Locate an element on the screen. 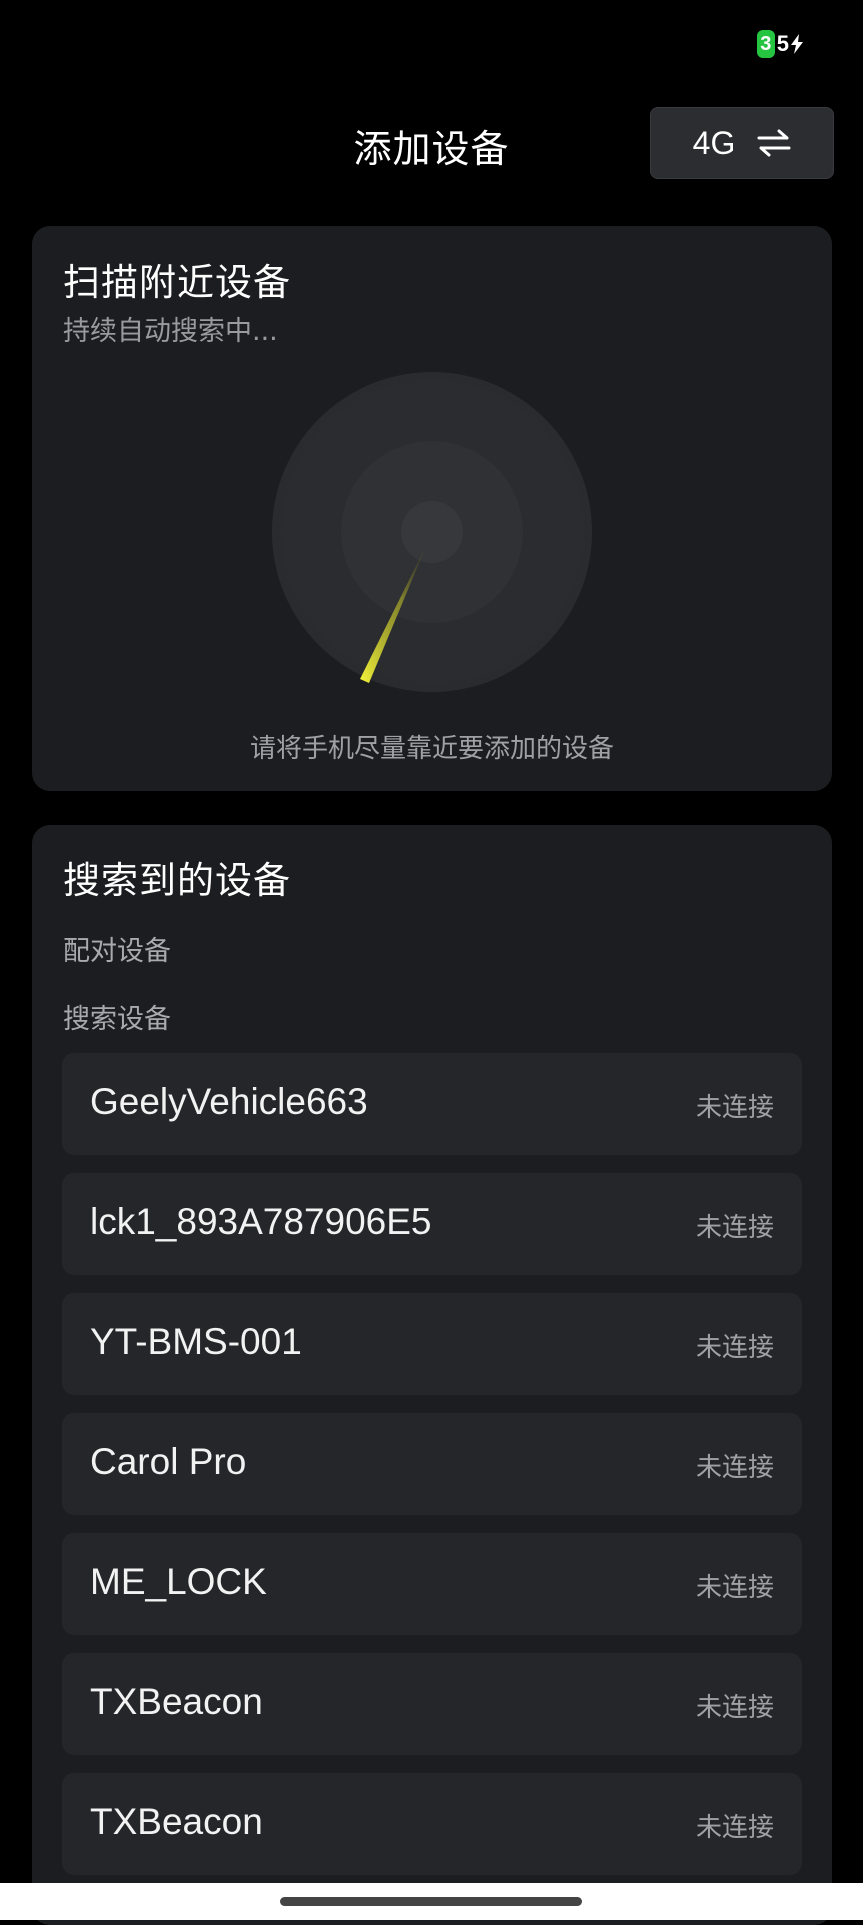 This screenshot has height=1925, width=863. device-name: GeelyVehicle663 is located at coordinates (229, 1101).